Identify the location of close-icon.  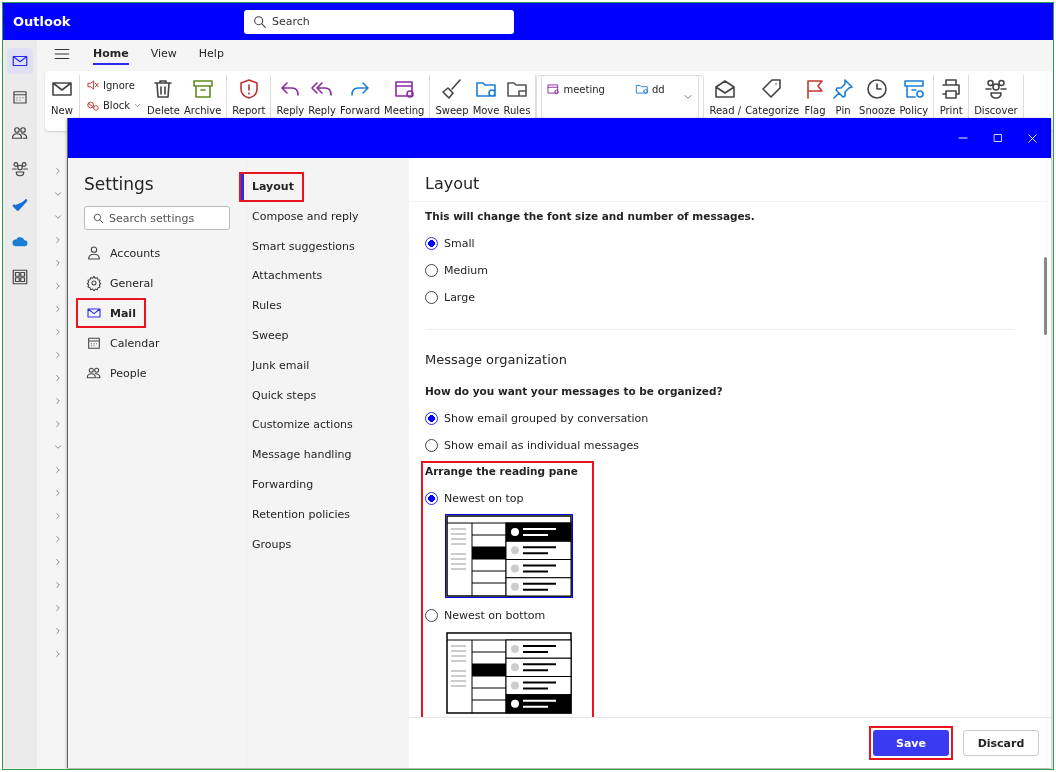
(1032, 138).